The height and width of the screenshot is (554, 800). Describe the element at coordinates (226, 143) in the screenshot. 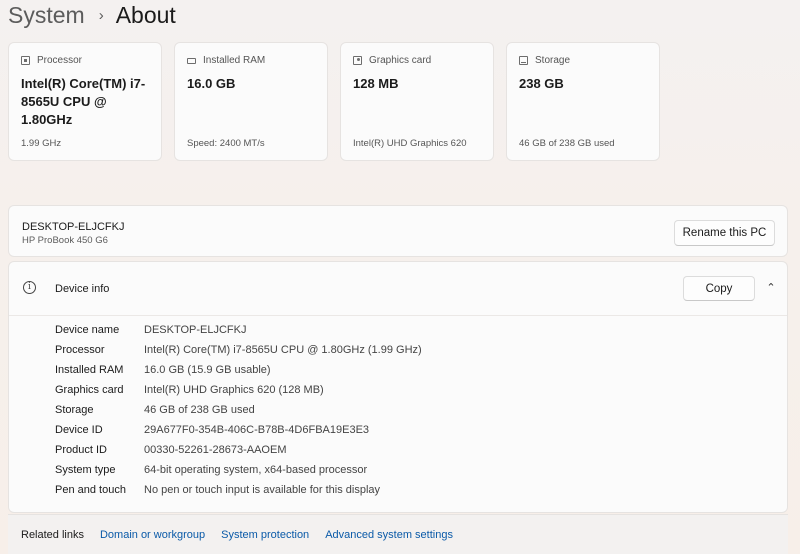

I see `card-subtext: Speed: 2400 MT/s` at that location.